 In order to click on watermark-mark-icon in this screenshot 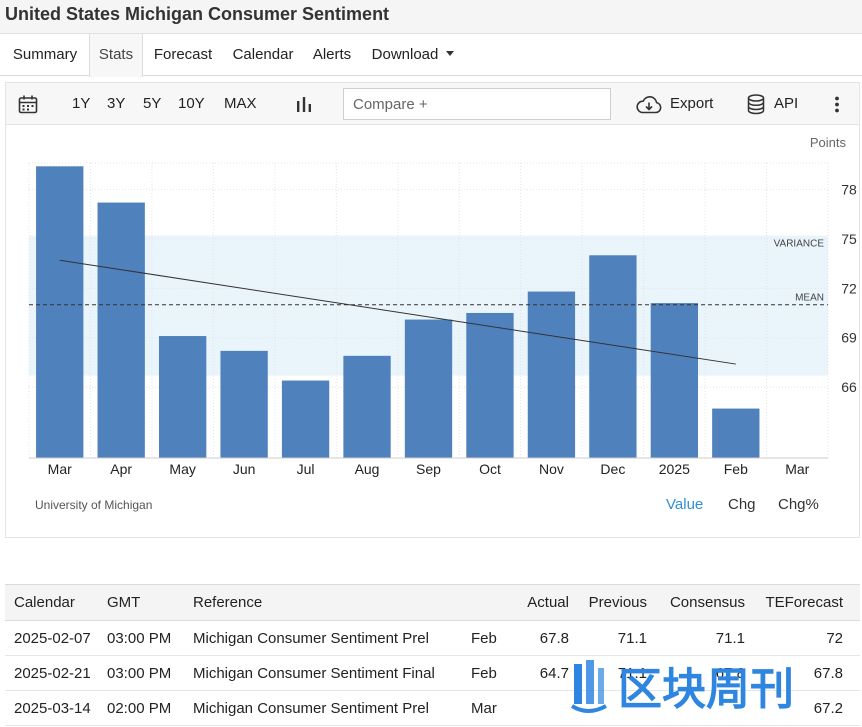, I will do `click(588, 686)`.